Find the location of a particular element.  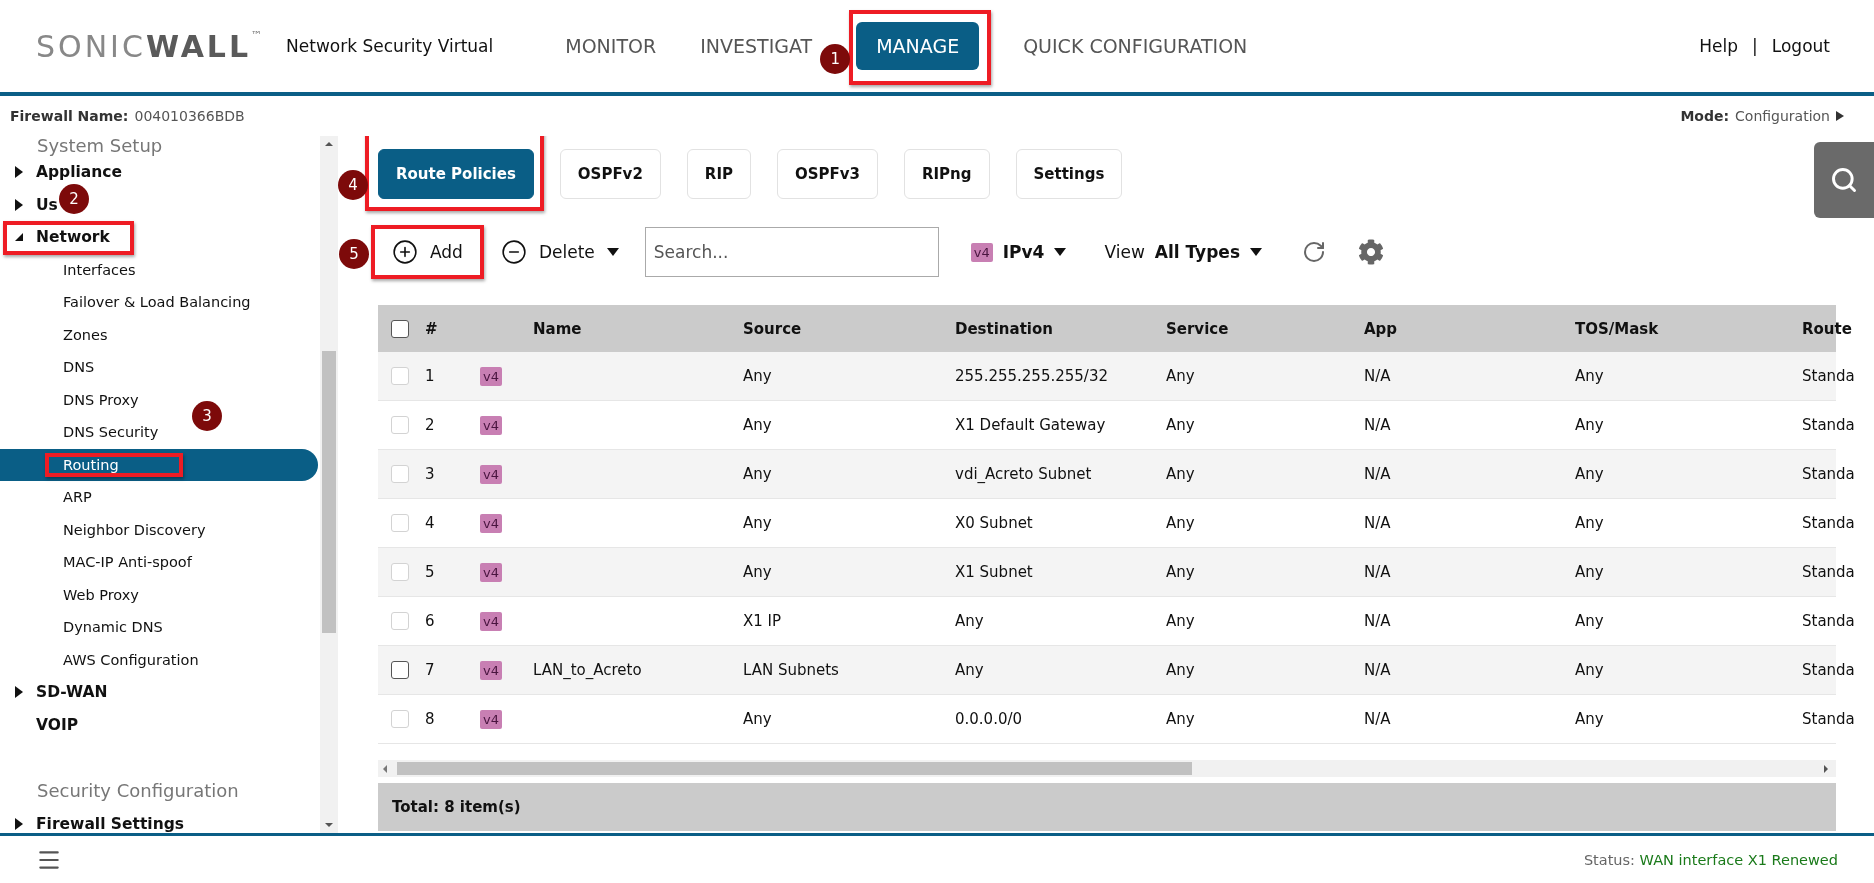

column-header: Name is located at coordinates (638, 328).